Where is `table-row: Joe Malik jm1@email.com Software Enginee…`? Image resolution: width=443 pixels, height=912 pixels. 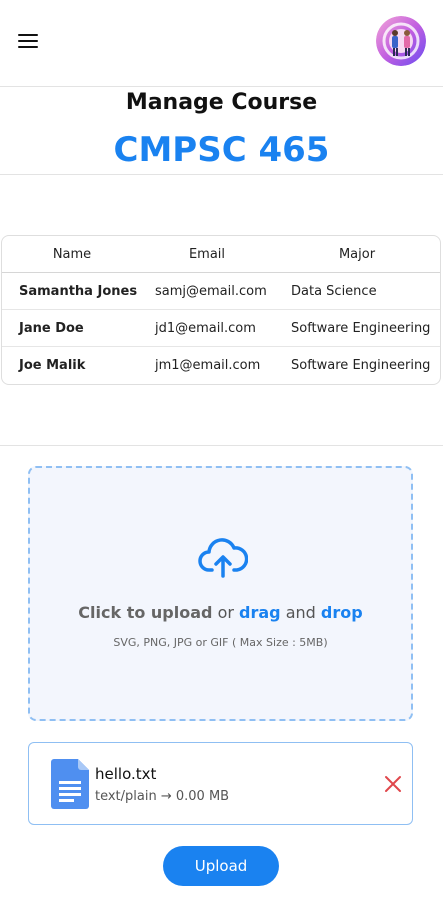 table-row: Joe Malik jm1@email.com Software Enginee… is located at coordinates (221, 365).